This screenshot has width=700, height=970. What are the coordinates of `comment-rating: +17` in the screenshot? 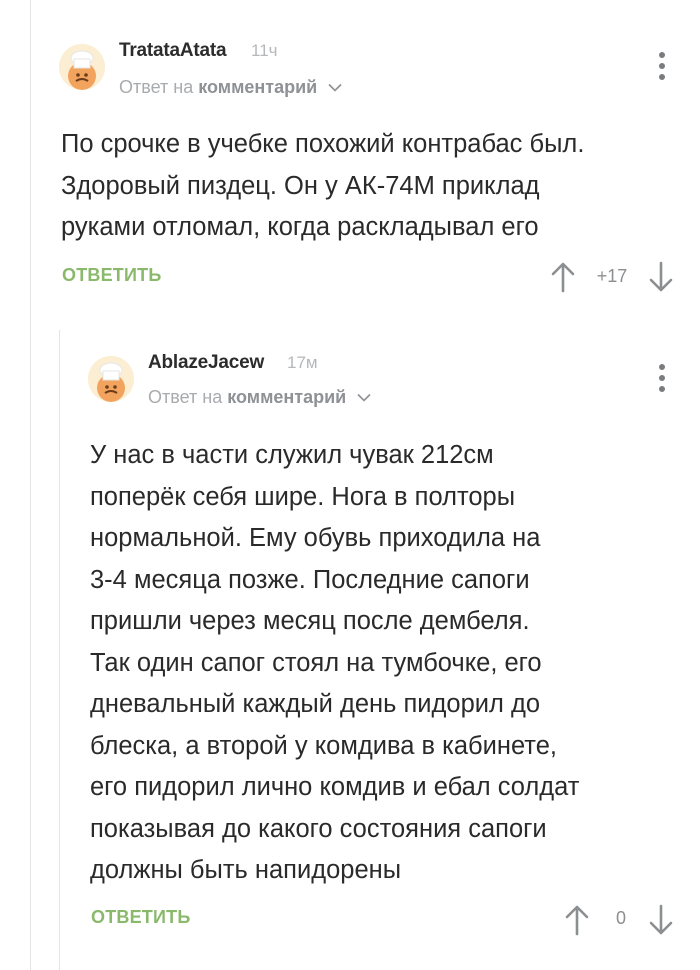 It's located at (612, 276).